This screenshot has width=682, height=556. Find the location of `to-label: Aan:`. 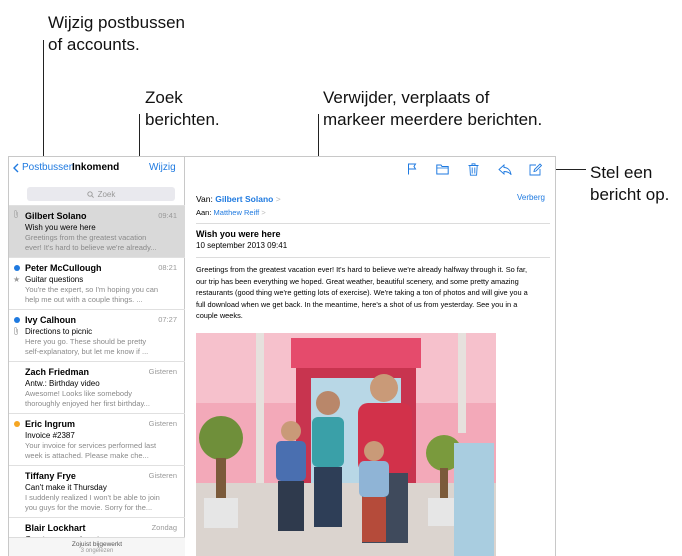

to-label: Aan: is located at coordinates (204, 212).